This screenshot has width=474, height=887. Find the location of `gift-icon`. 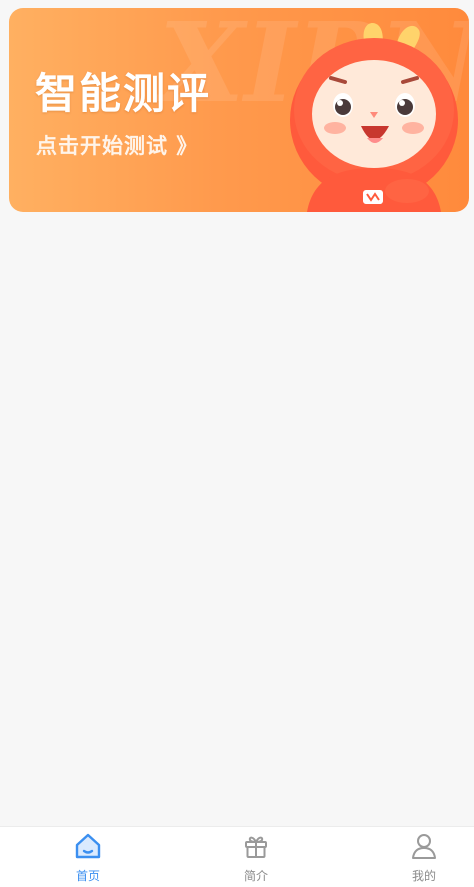

gift-icon is located at coordinates (256, 847).